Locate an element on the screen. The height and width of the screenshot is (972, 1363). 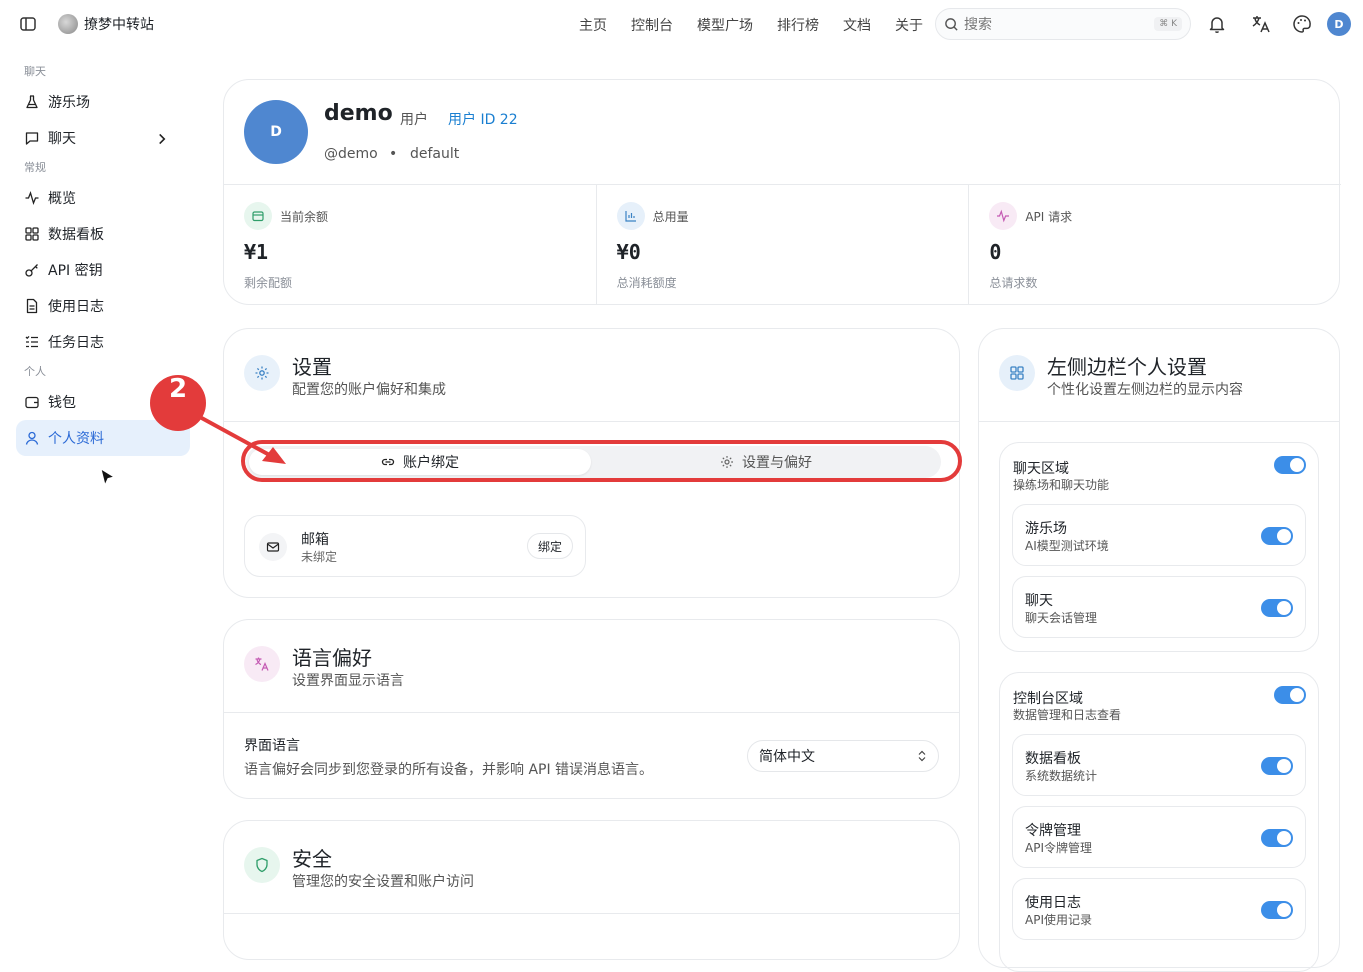
stat-value: 0 is located at coordinates (995, 252).